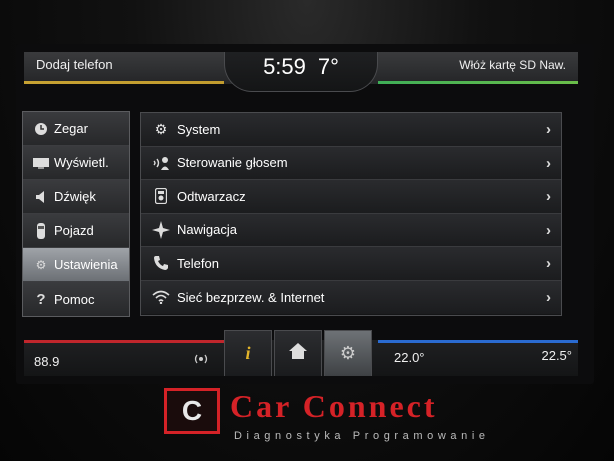  Describe the element at coordinates (161, 229) in the screenshot. I see `compass-icon` at that location.